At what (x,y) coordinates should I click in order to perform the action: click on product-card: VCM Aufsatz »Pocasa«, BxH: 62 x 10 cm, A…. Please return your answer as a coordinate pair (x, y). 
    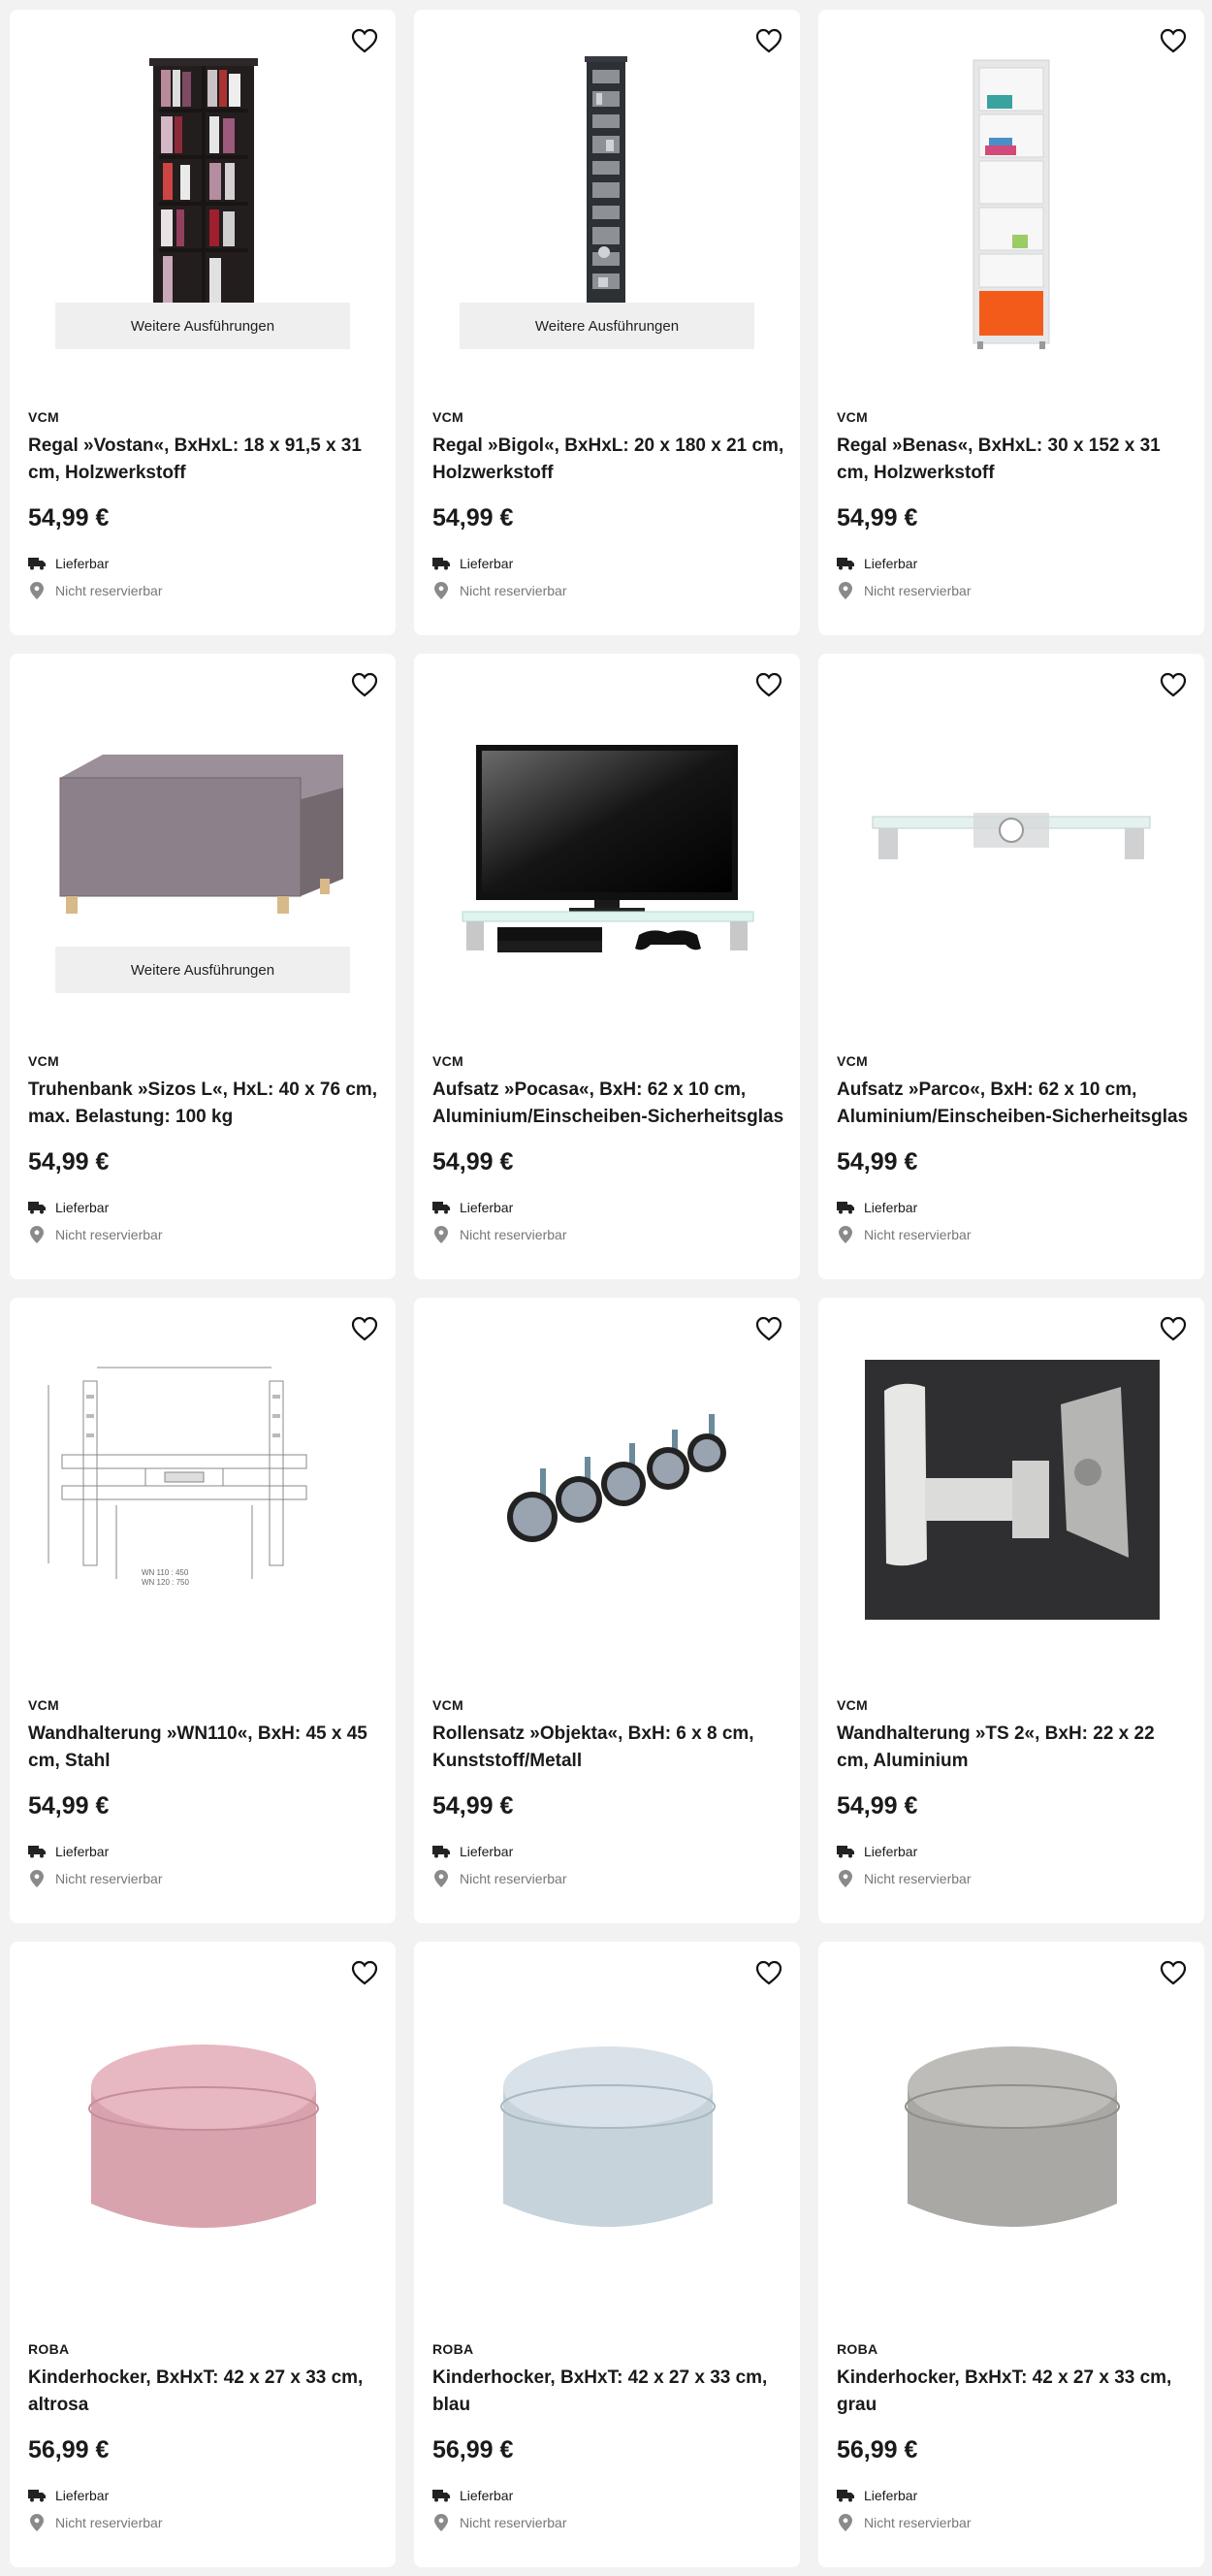
    Looking at the image, I should click on (607, 966).